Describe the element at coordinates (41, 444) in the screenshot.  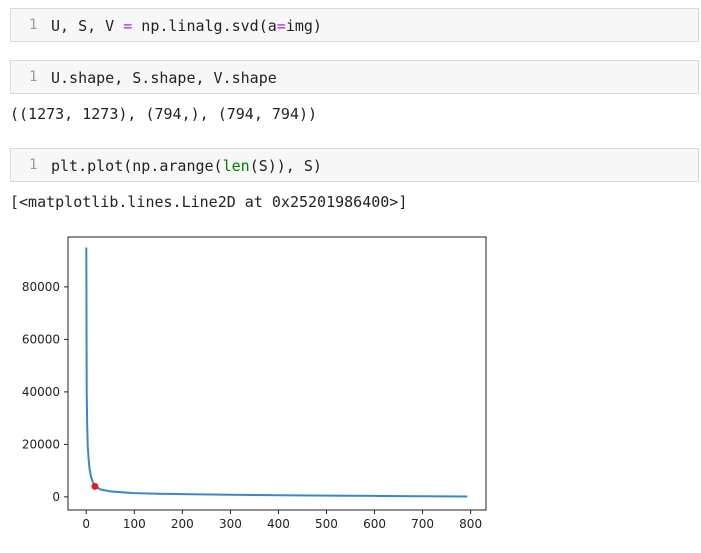
I see `y-tick-label: 20000` at that location.